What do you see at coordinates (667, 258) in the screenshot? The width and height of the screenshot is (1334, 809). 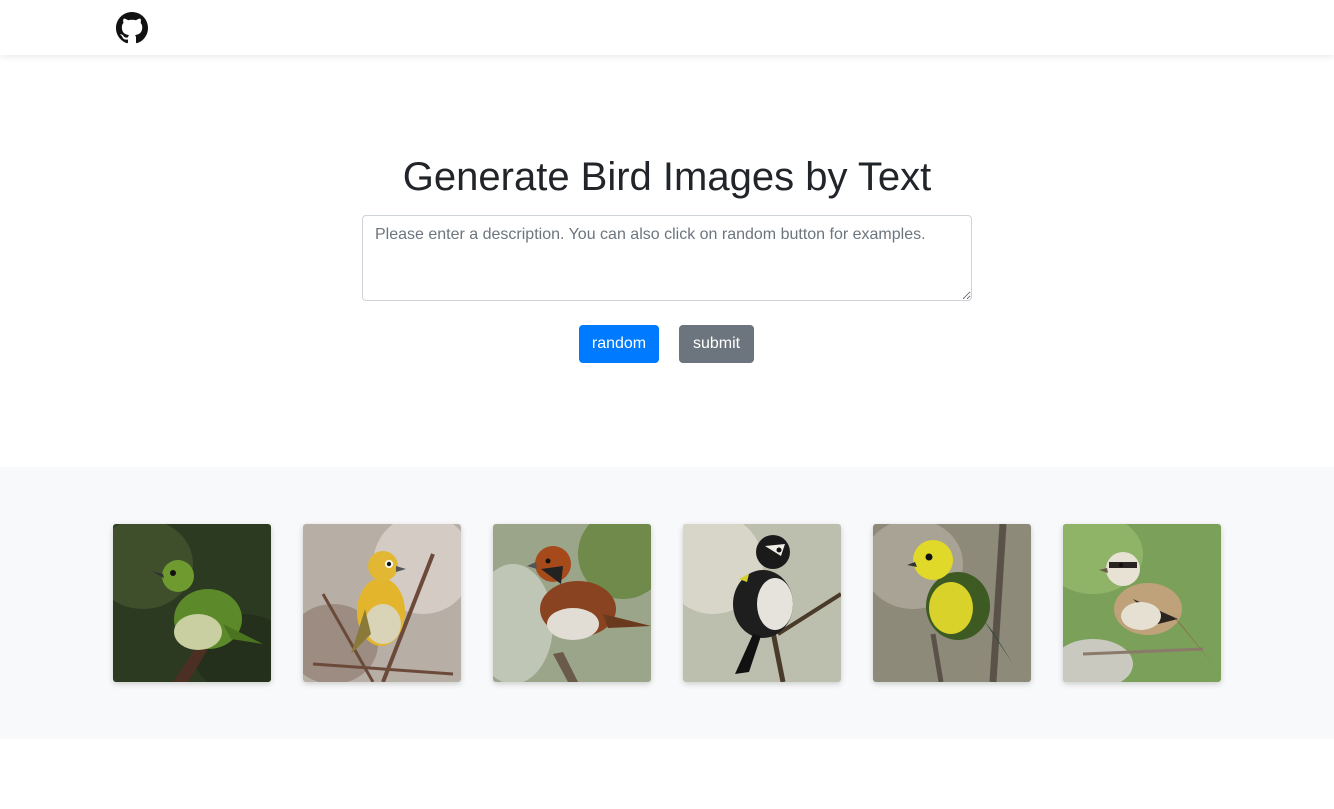 I see `description-input` at bounding box center [667, 258].